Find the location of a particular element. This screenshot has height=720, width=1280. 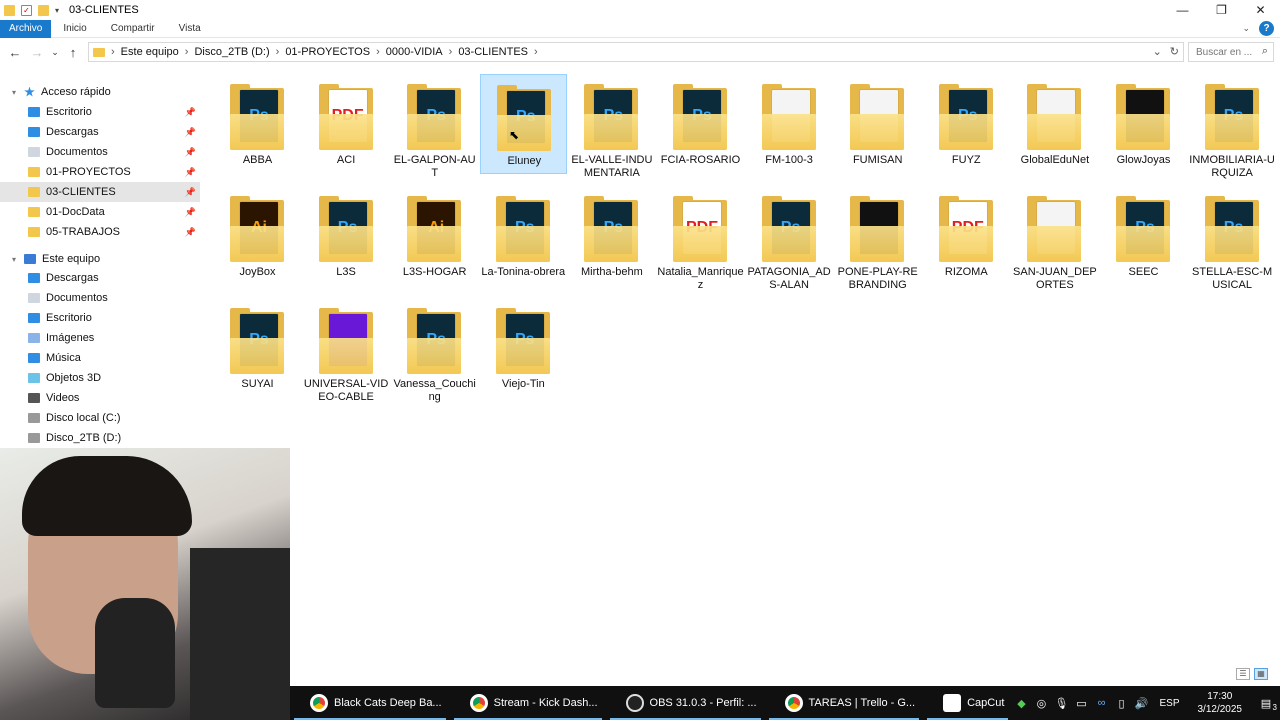

sidebar-item-descargas: Descargas is located at coordinates (100, 278).